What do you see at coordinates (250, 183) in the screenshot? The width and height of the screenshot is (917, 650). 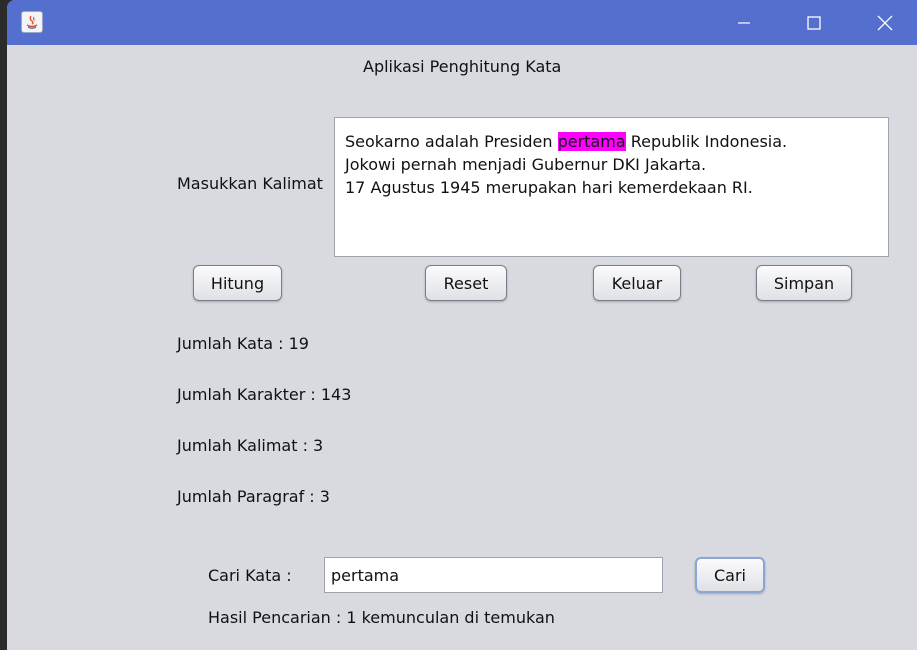 I see `input-label: Masukkan Kalimat` at bounding box center [250, 183].